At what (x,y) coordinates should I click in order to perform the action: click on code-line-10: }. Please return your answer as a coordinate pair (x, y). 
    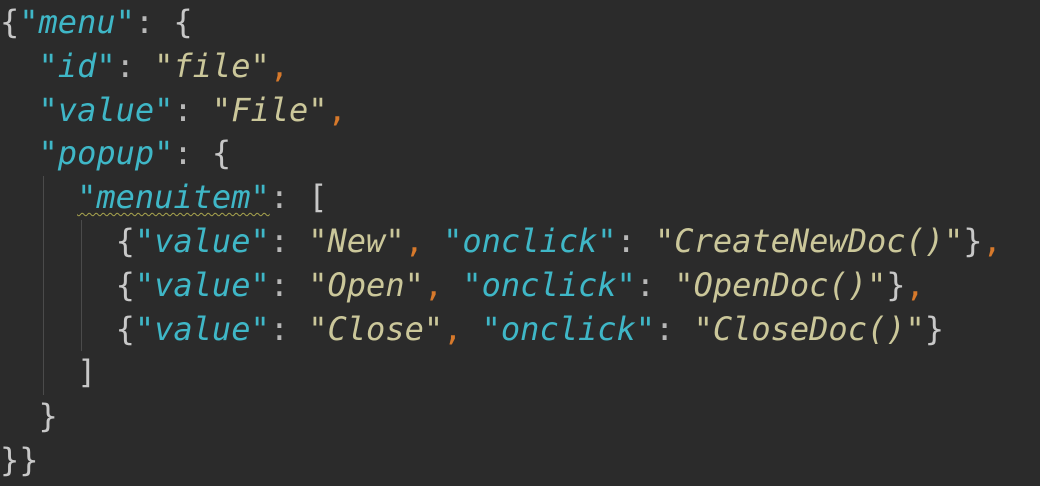
    Looking at the image, I should click on (520, 417).